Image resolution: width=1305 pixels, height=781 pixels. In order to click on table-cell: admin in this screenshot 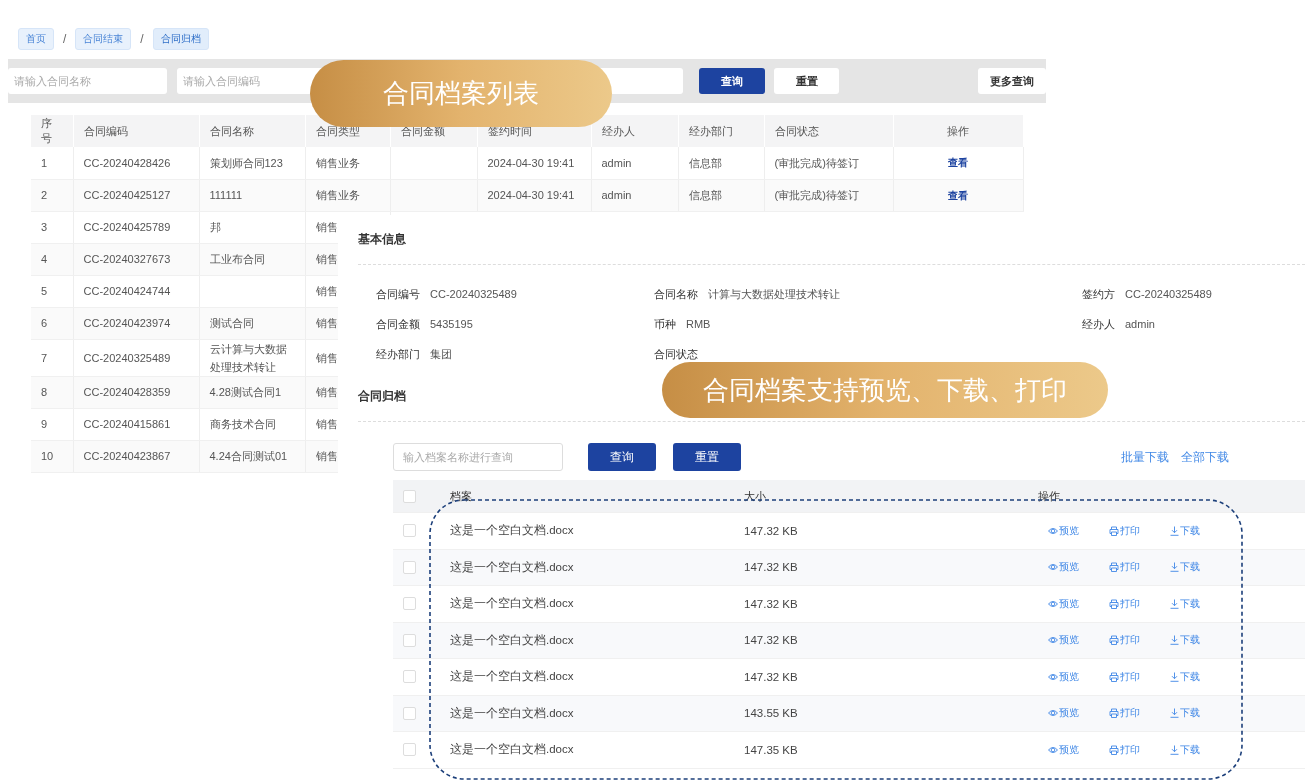, I will do `click(634, 163)`.